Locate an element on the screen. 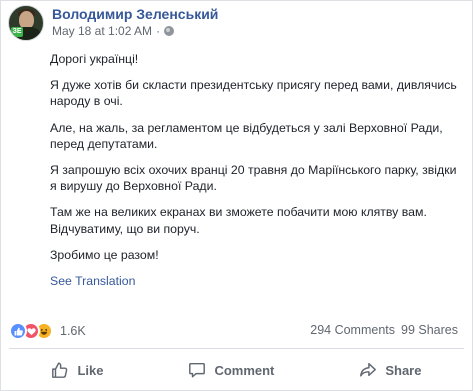 The width and height of the screenshot is (473, 391). post-paragraph: Зробимо це разом! is located at coordinates (104, 254).